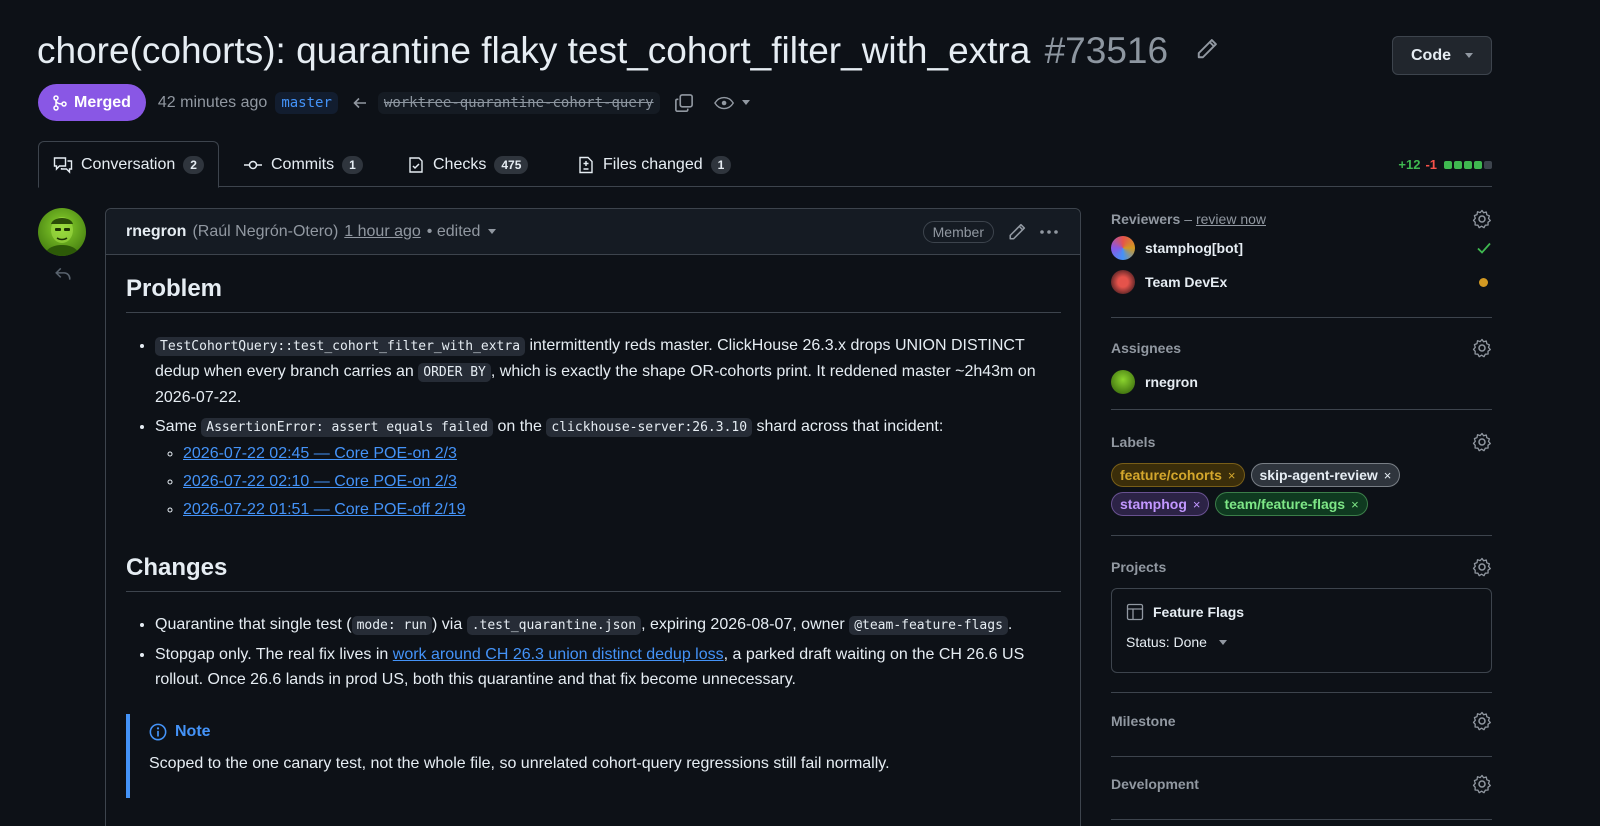  Describe the element at coordinates (253, 164) in the screenshot. I see `commit-icon` at that location.